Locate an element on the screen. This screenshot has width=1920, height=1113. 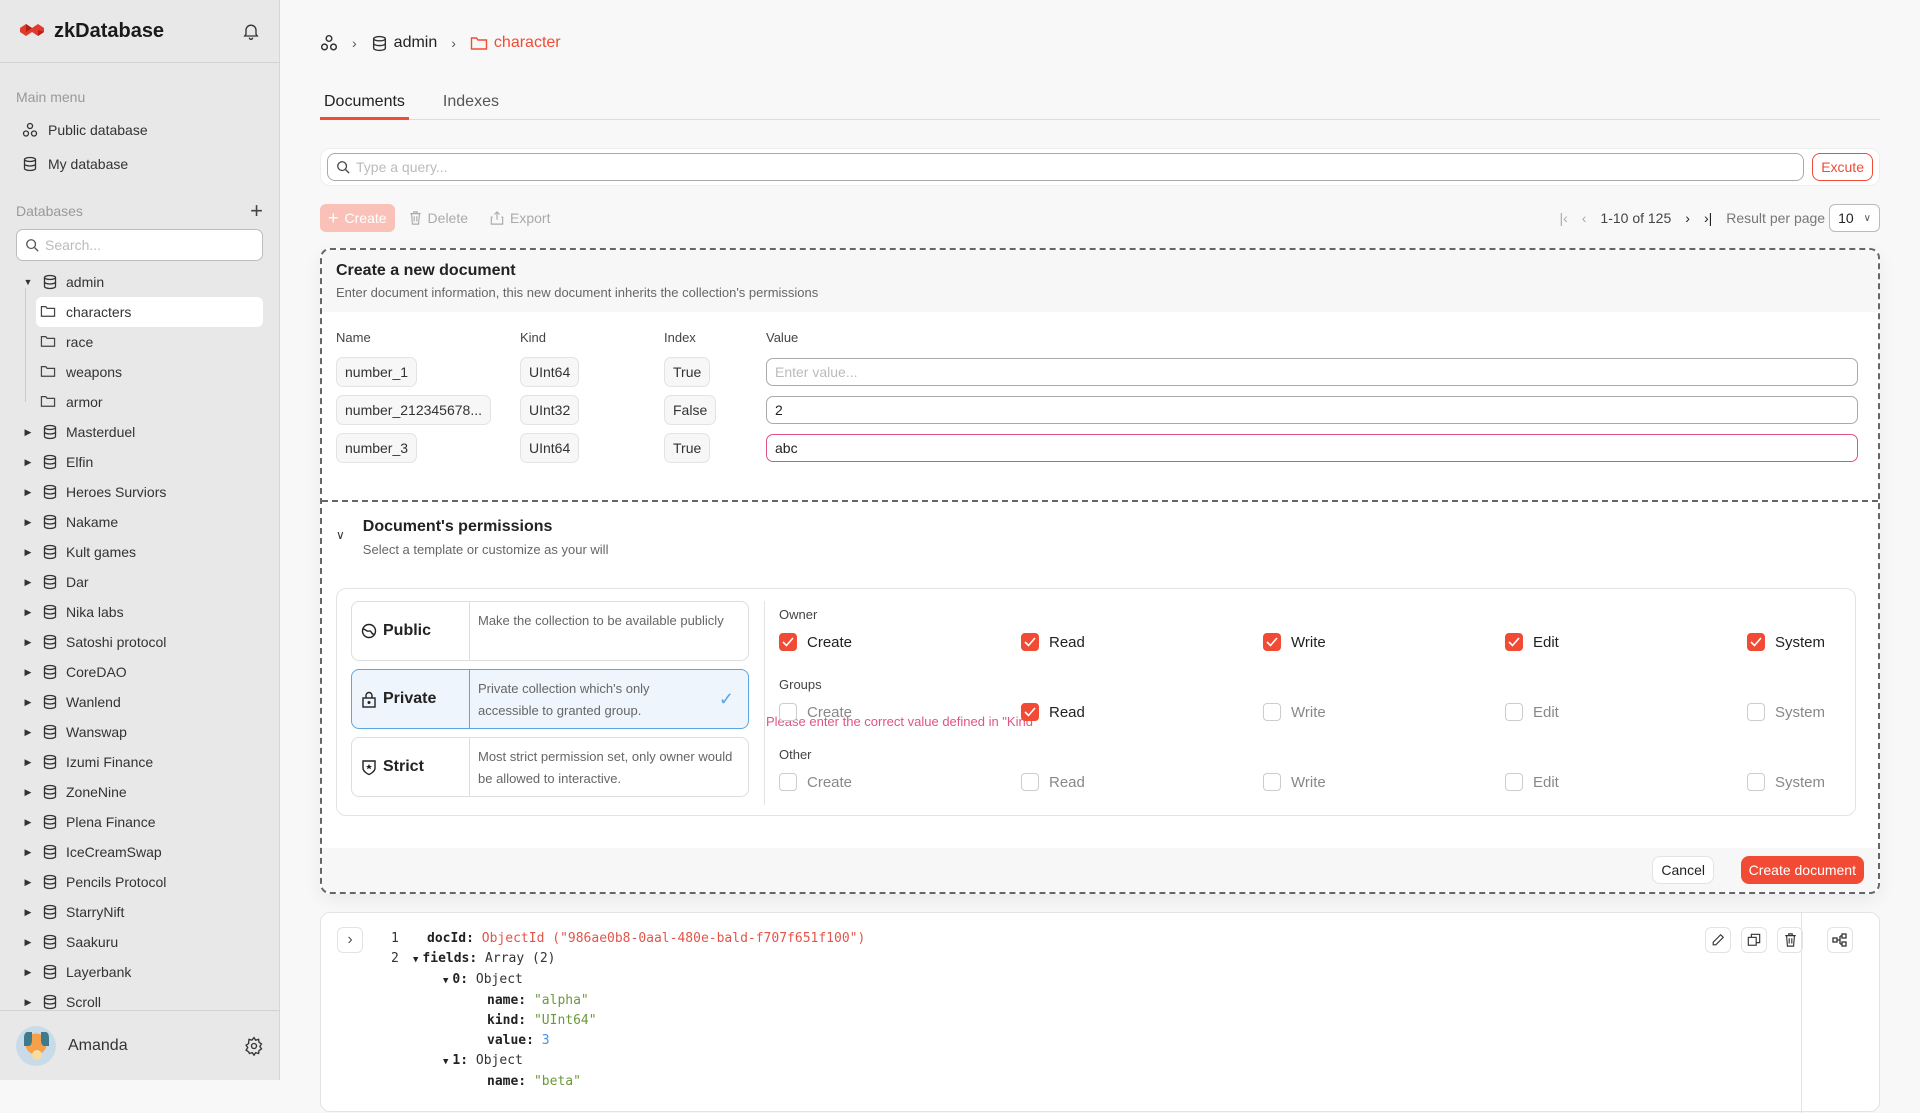
tree-database-item: ▶ Saakuru is located at coordinates (139, 942).